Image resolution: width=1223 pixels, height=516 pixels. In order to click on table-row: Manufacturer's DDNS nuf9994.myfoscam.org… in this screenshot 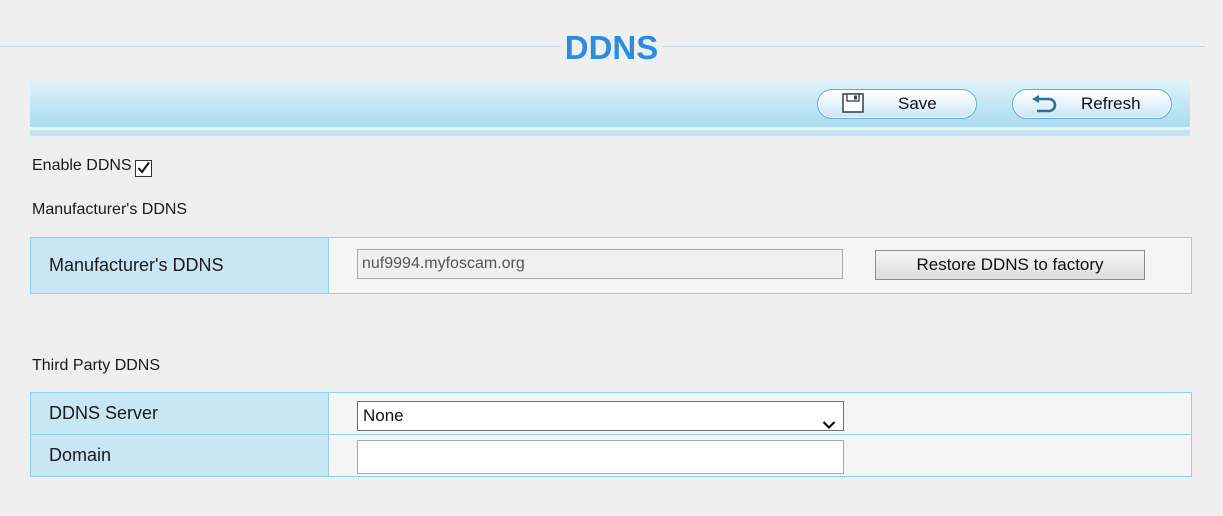, I will do `click(611, 265)`.